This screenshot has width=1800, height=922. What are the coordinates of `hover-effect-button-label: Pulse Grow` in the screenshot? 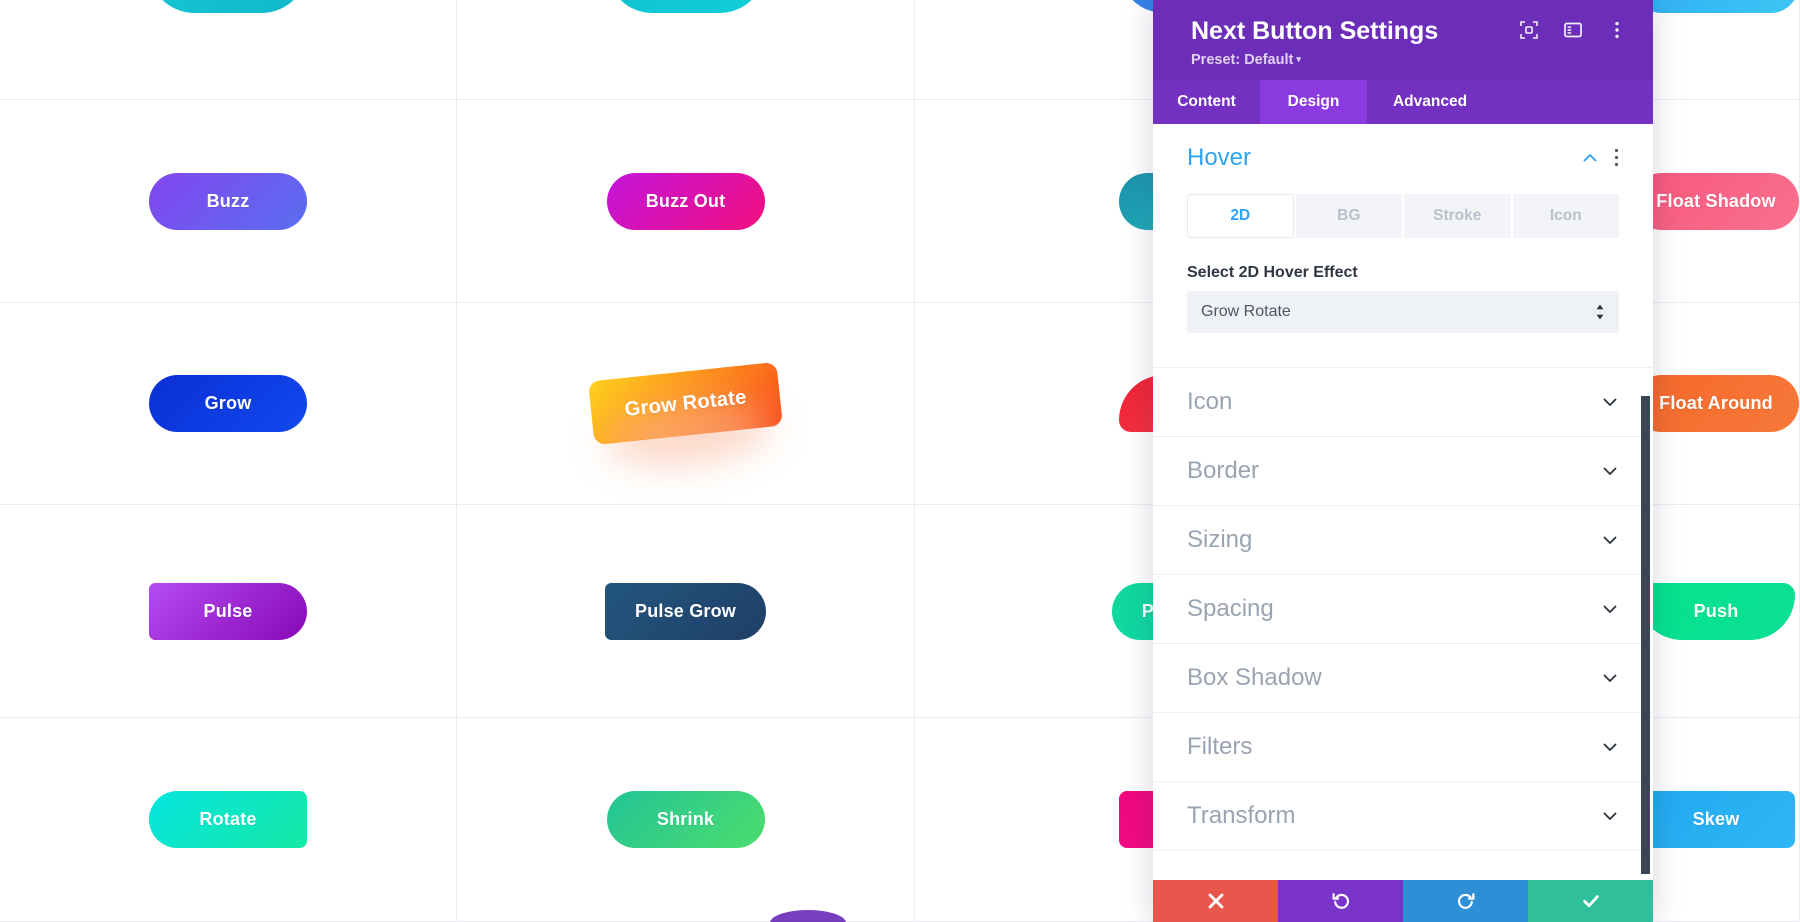 It's located at (685, 610).